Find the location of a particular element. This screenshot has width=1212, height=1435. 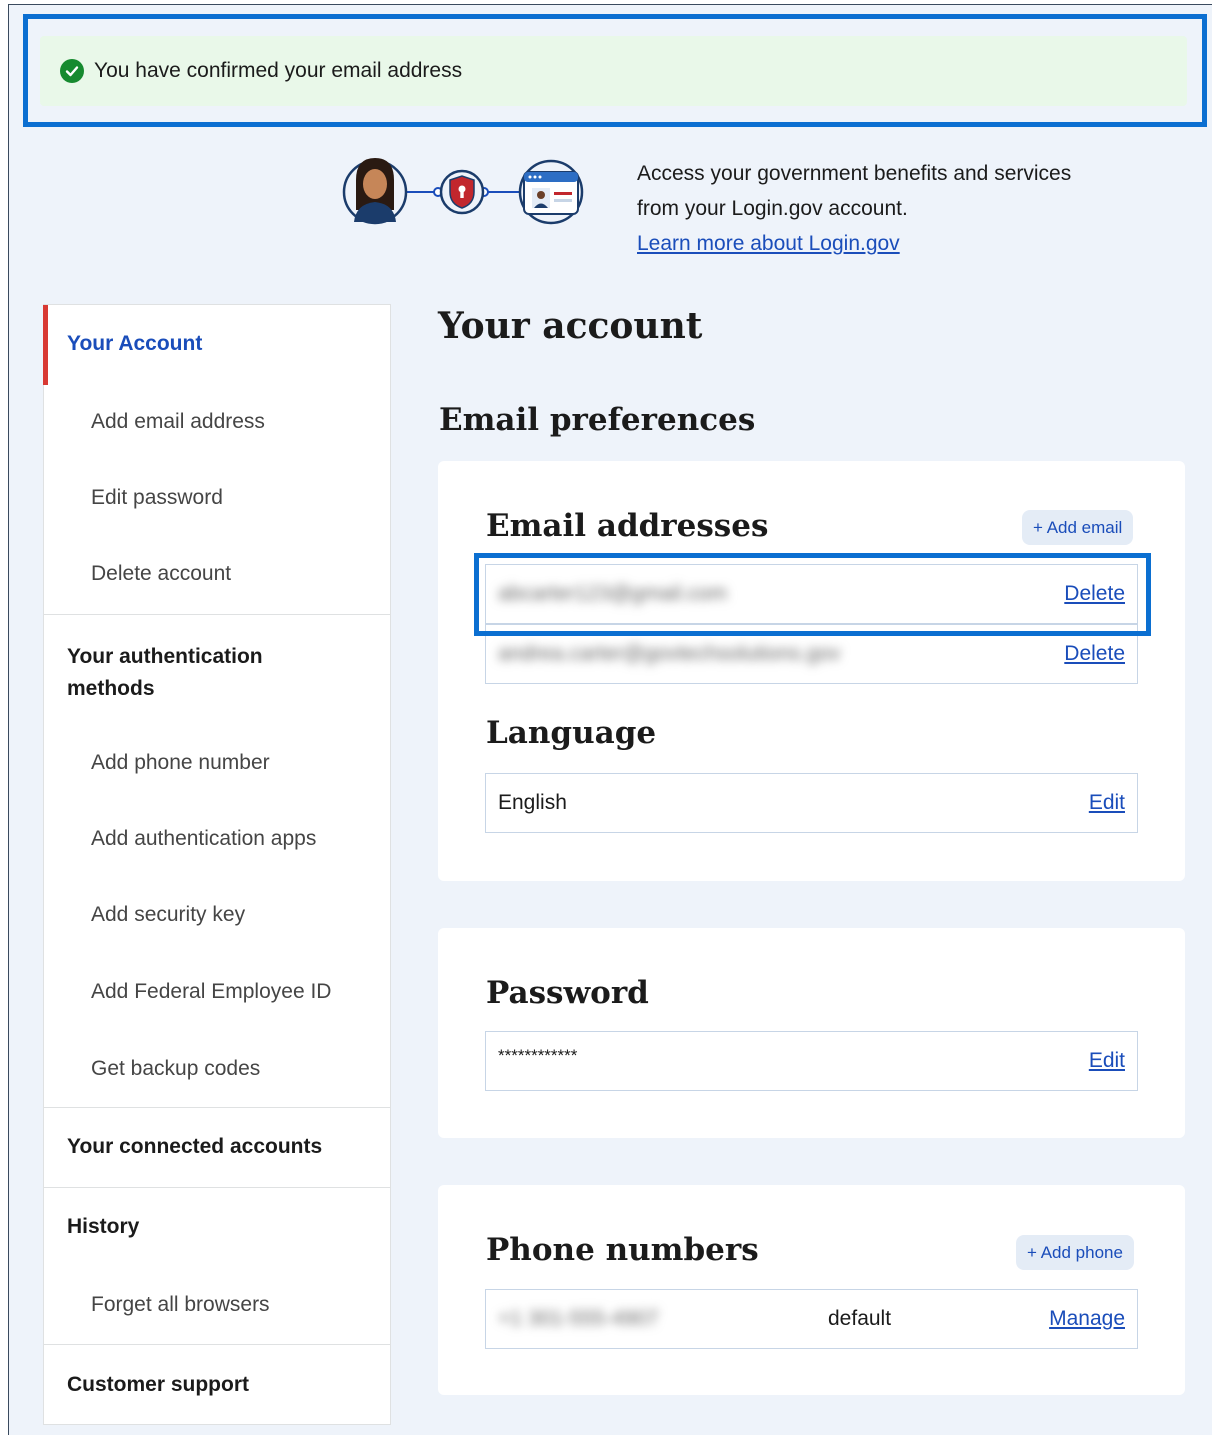

password-row: ************ Edit is located at coordinates (811, 1061).